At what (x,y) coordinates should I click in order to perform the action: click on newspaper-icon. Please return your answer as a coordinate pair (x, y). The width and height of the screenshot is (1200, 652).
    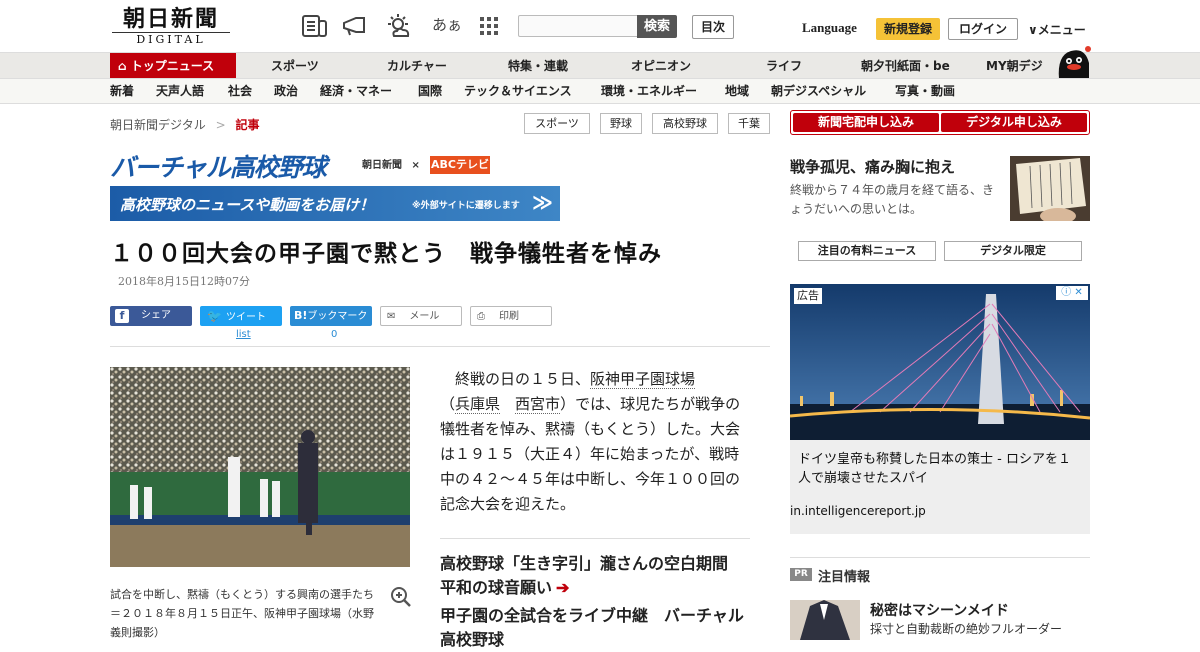
    Looking at the image, I should click on (315, 26).